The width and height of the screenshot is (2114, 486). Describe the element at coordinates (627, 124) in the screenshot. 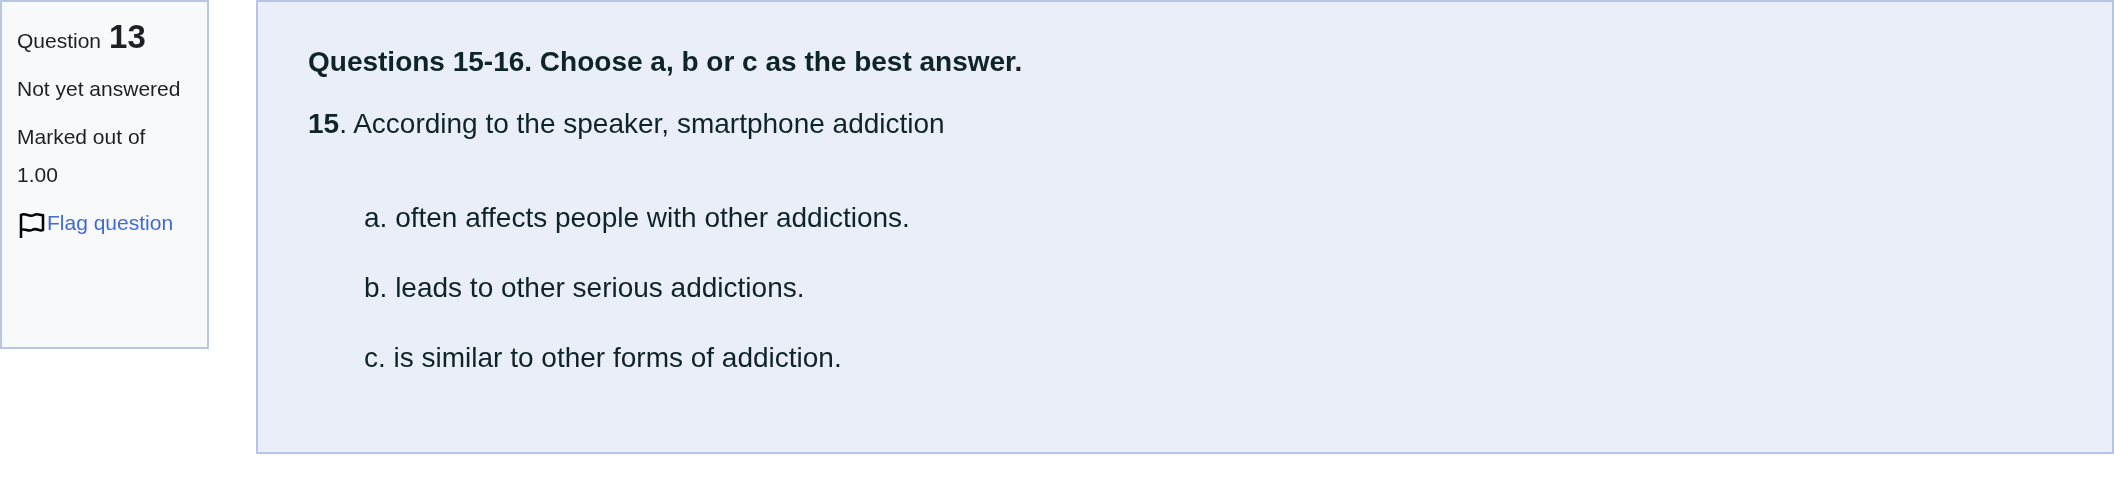

I see `question-text: 15. According to the speaker, smartphone addiction` at that location.